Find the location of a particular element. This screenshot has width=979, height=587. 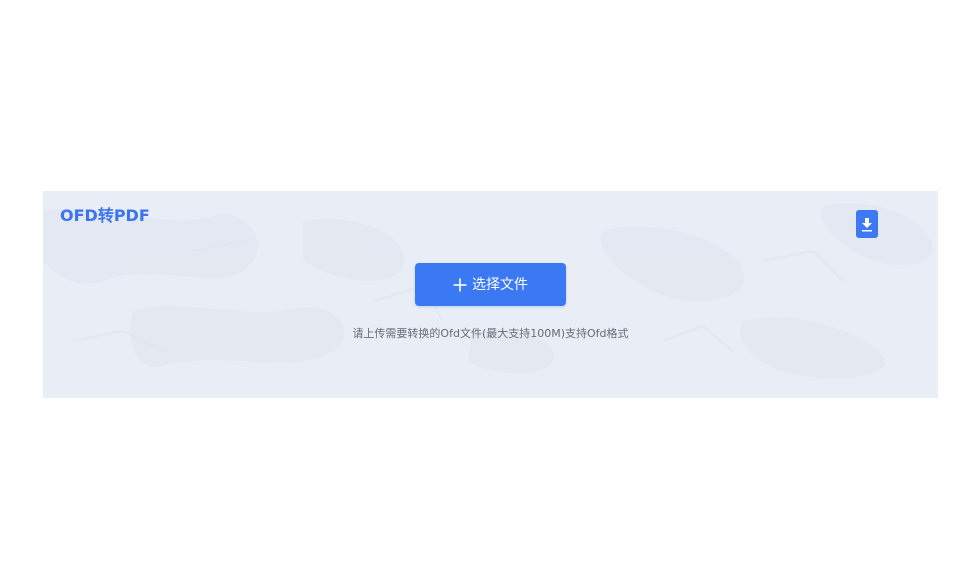

select-file-button: 选择文件 is located at coordinates (490, 284).